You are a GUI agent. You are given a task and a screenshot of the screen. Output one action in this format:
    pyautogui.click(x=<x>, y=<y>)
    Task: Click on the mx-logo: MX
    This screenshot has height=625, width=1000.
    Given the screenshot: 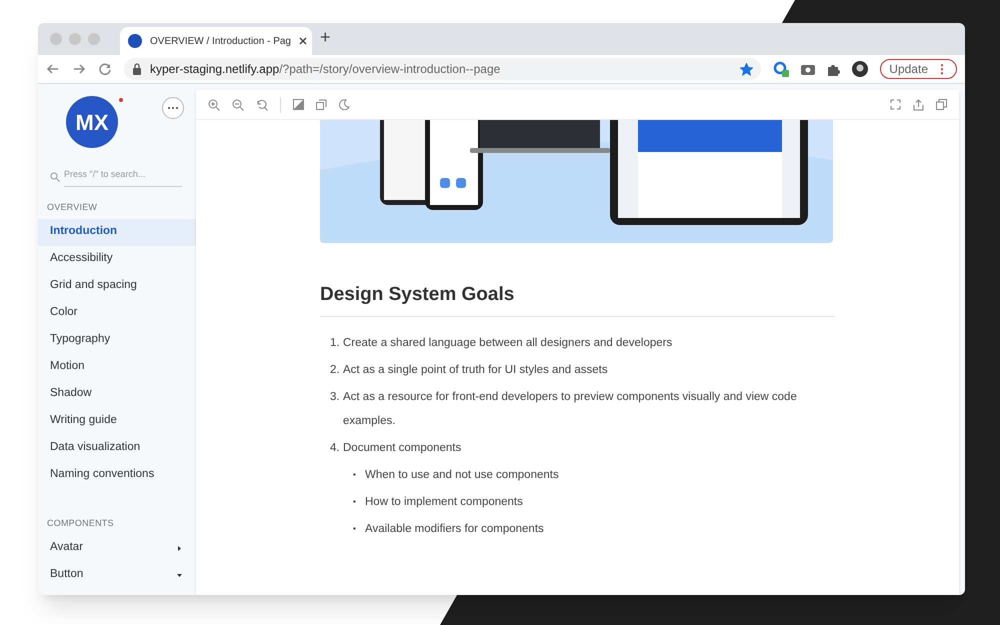 What is the action you would take?
    pyautogui.click(x=92, y=122)
    